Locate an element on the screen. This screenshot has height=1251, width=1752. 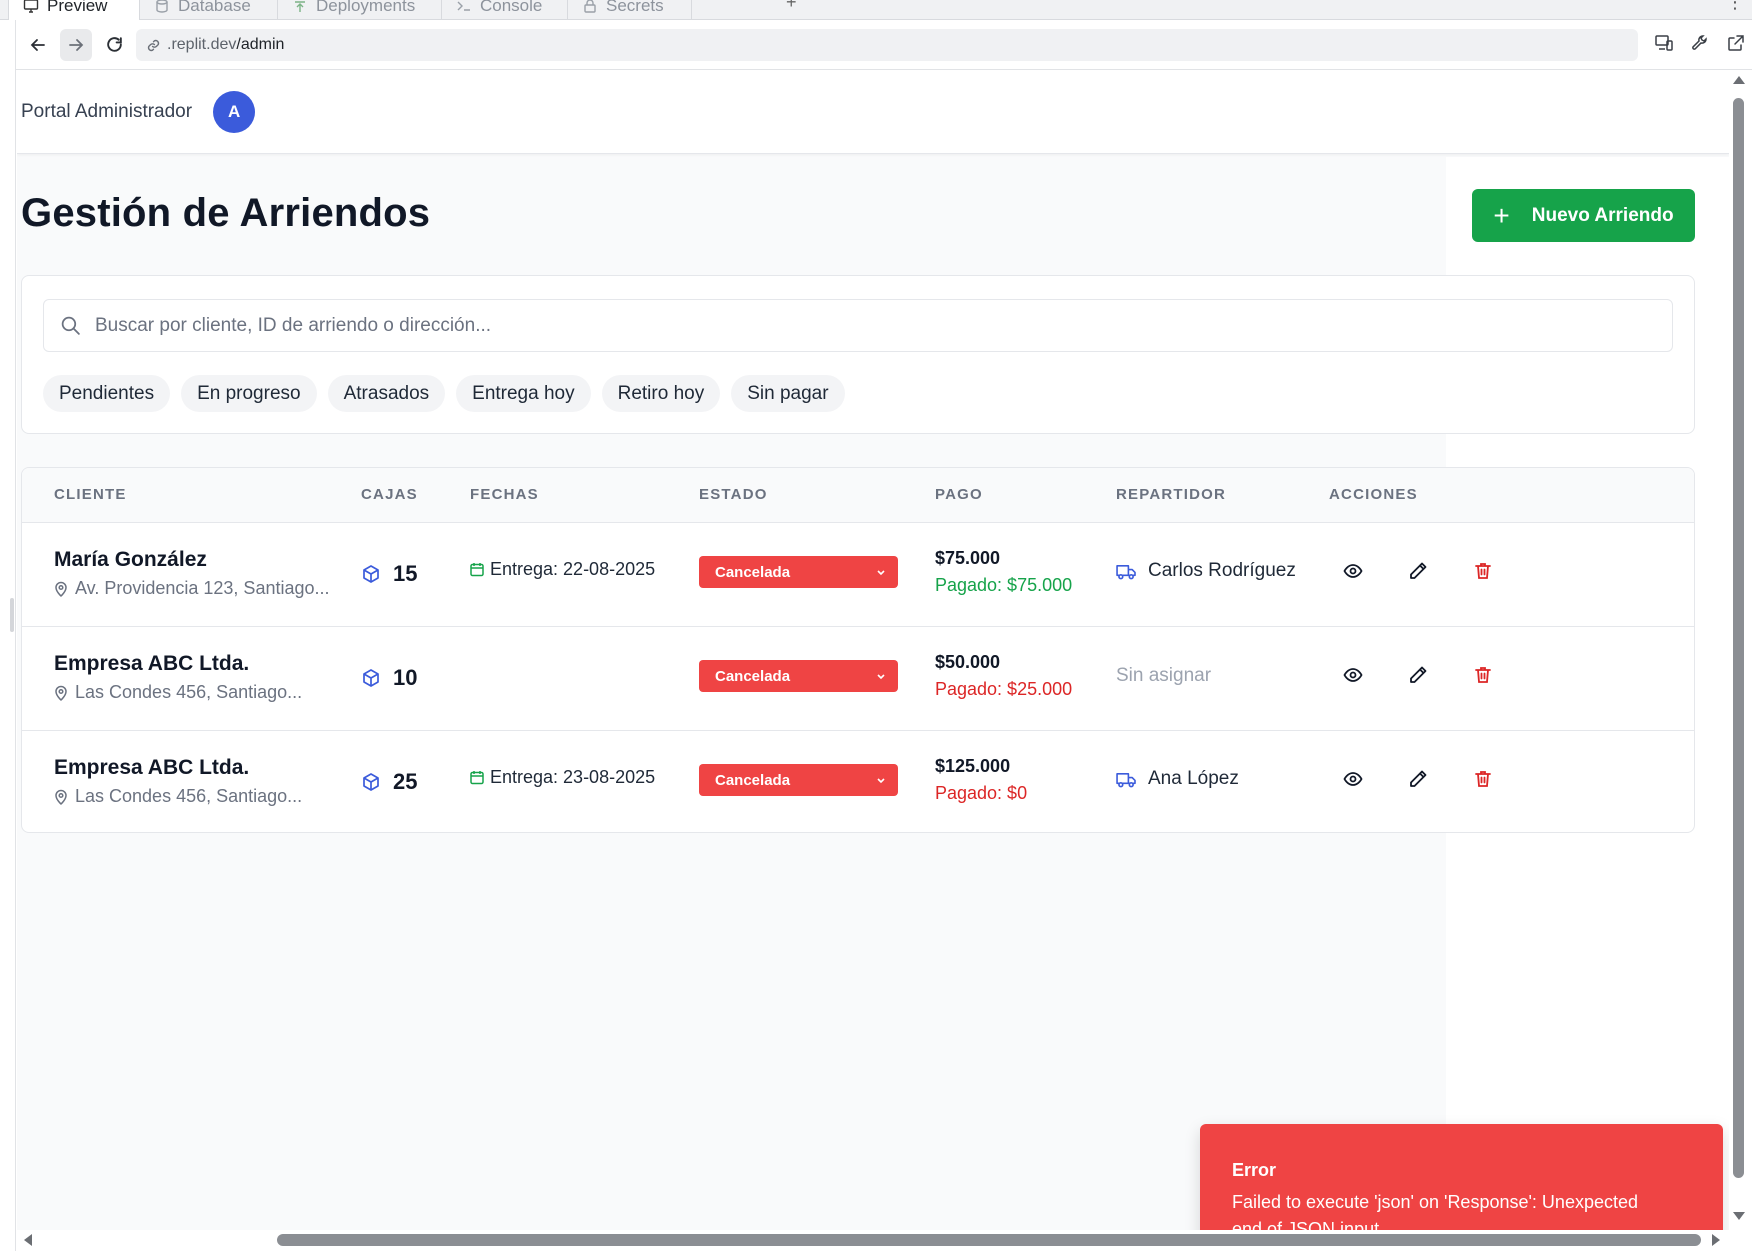
column-header-payment: PAGO is located at coordinates (959, 494).